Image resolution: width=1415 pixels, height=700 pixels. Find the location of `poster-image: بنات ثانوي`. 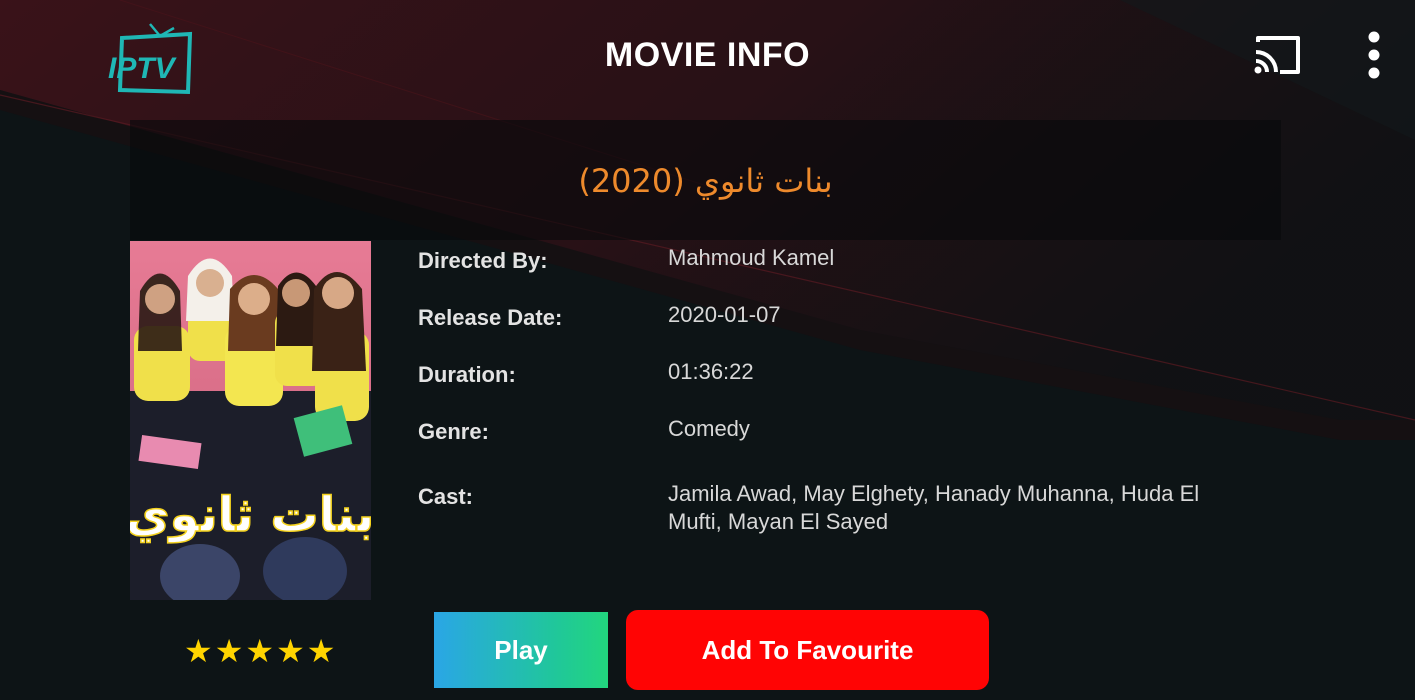

poster-image: بنات ثانوي is located at coordinates (250, 420).